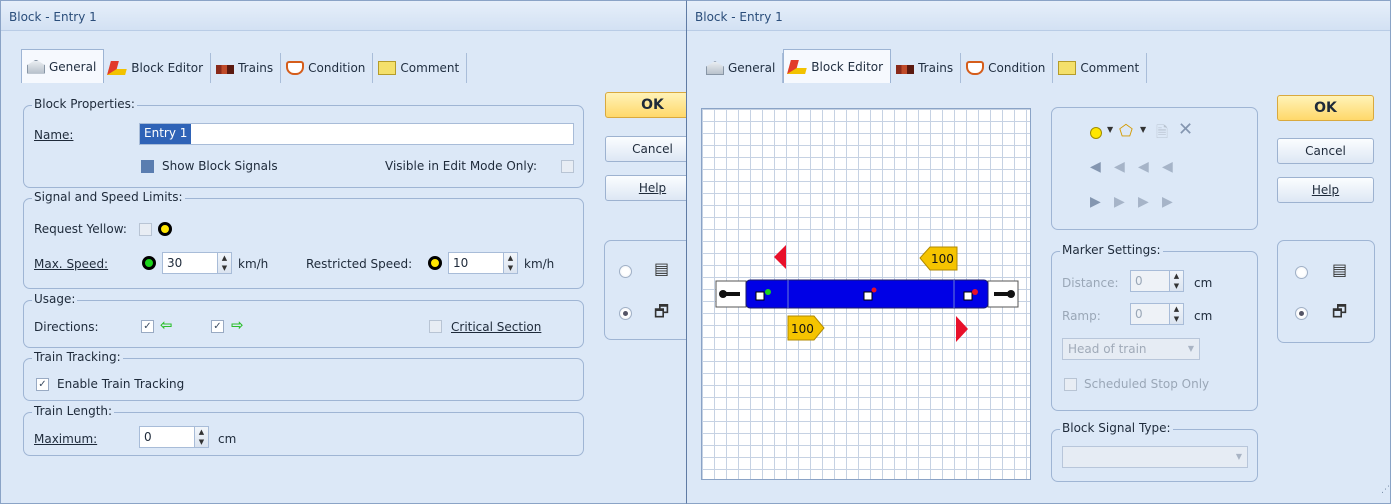 This screenshot has width=1391, height=504. Describe the element at coordinates (1143, 167) in the screenshot. I see `move-left-3-icon: ◀` at that location.